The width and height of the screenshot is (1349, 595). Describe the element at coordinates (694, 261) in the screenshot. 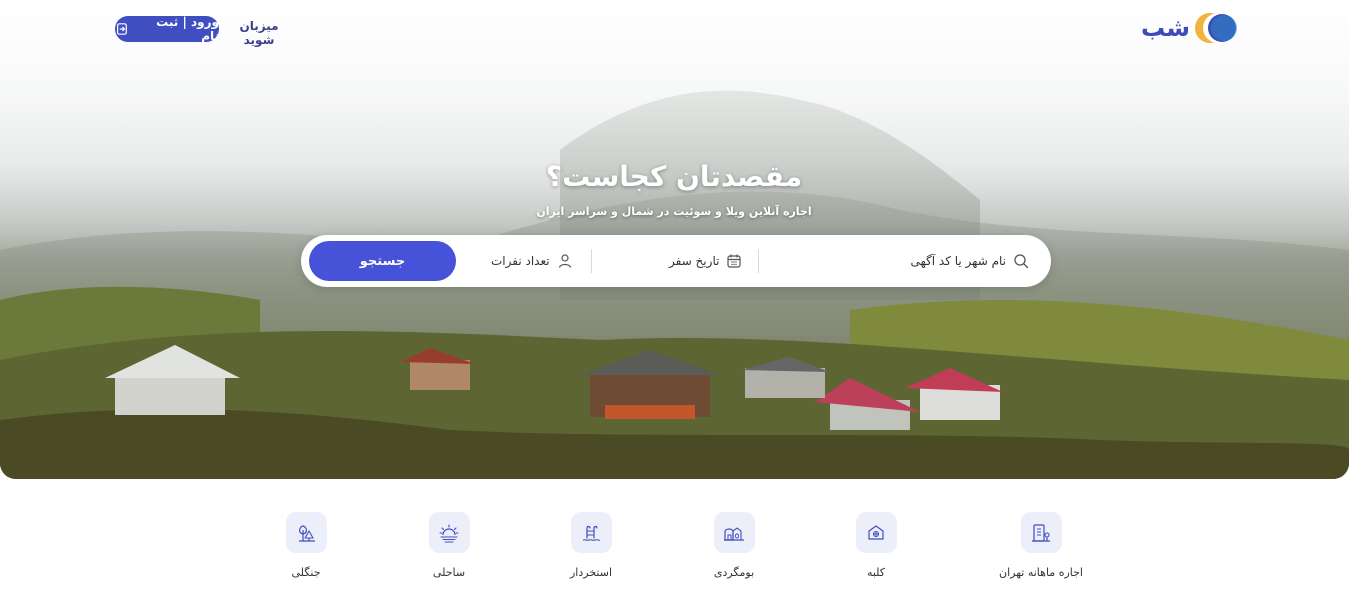

I see `travel-date-field-label: تاریخ سفر` at that location.